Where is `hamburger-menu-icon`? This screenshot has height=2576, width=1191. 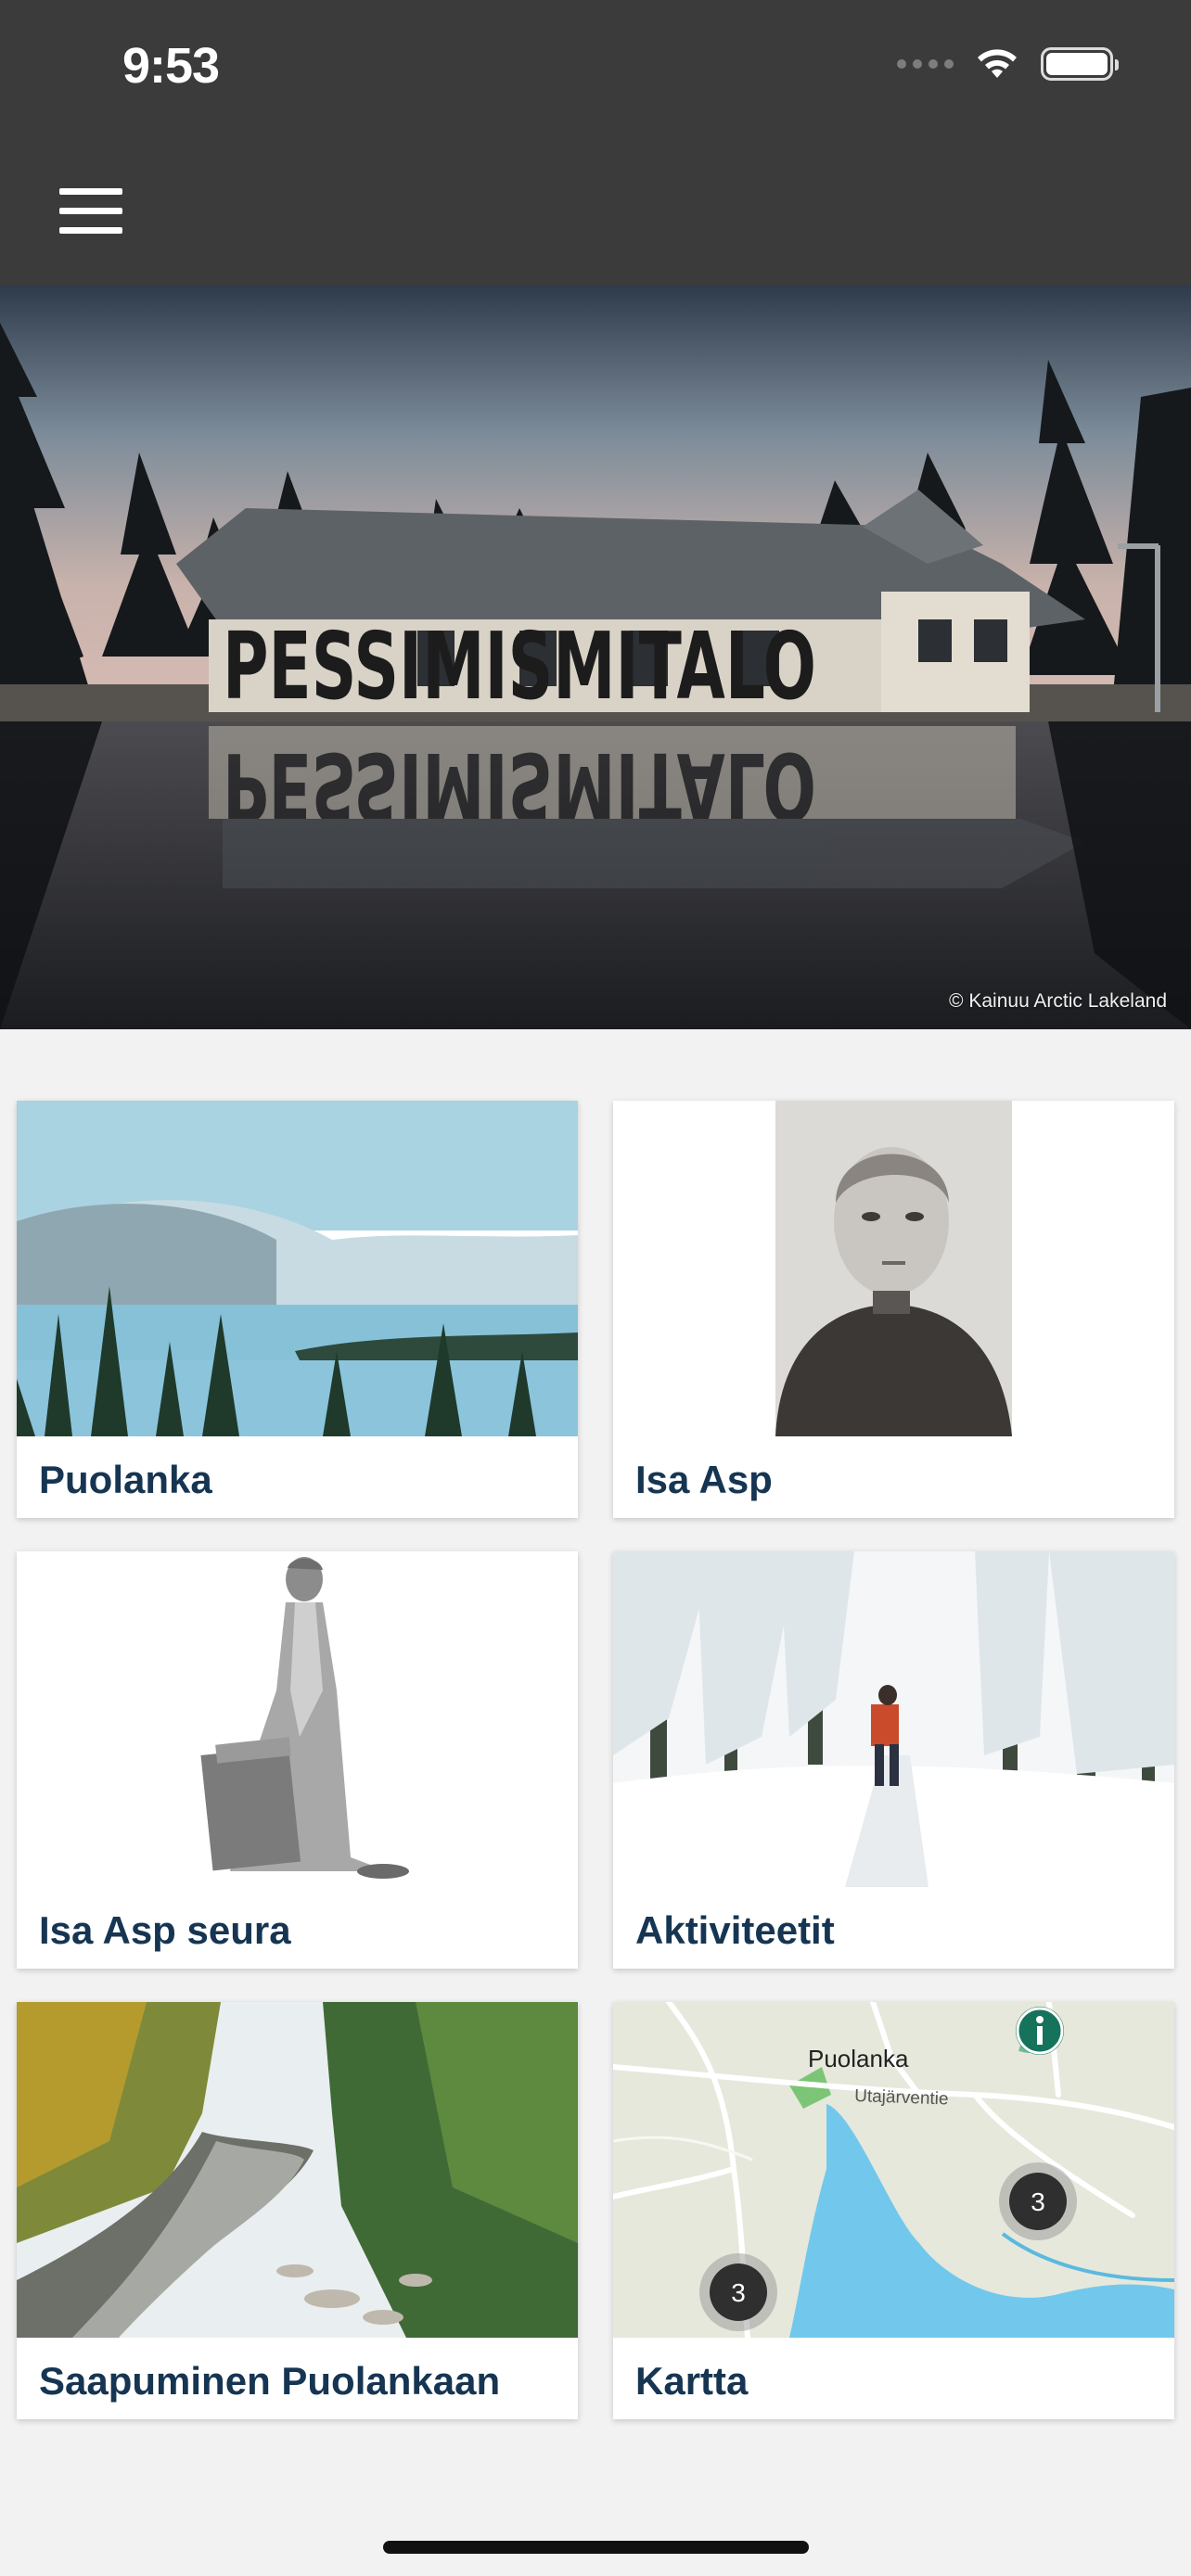
hamburger-menu-icon is located at coordinates (90, 211).